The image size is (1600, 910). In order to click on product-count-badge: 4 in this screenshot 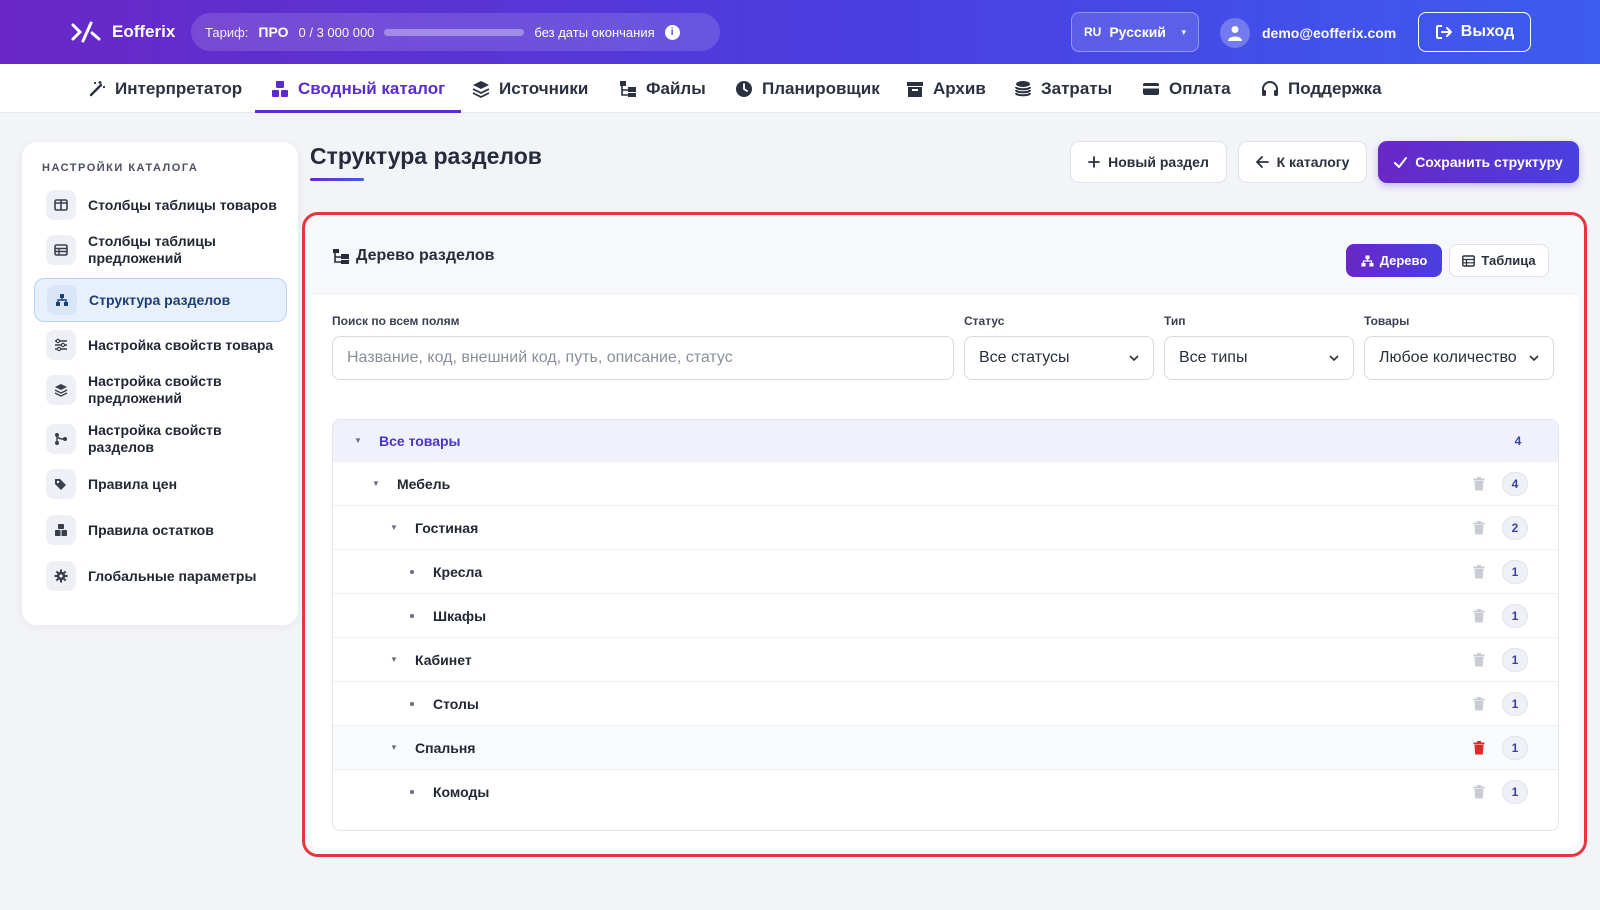, I will do `click(1518, 440)`.